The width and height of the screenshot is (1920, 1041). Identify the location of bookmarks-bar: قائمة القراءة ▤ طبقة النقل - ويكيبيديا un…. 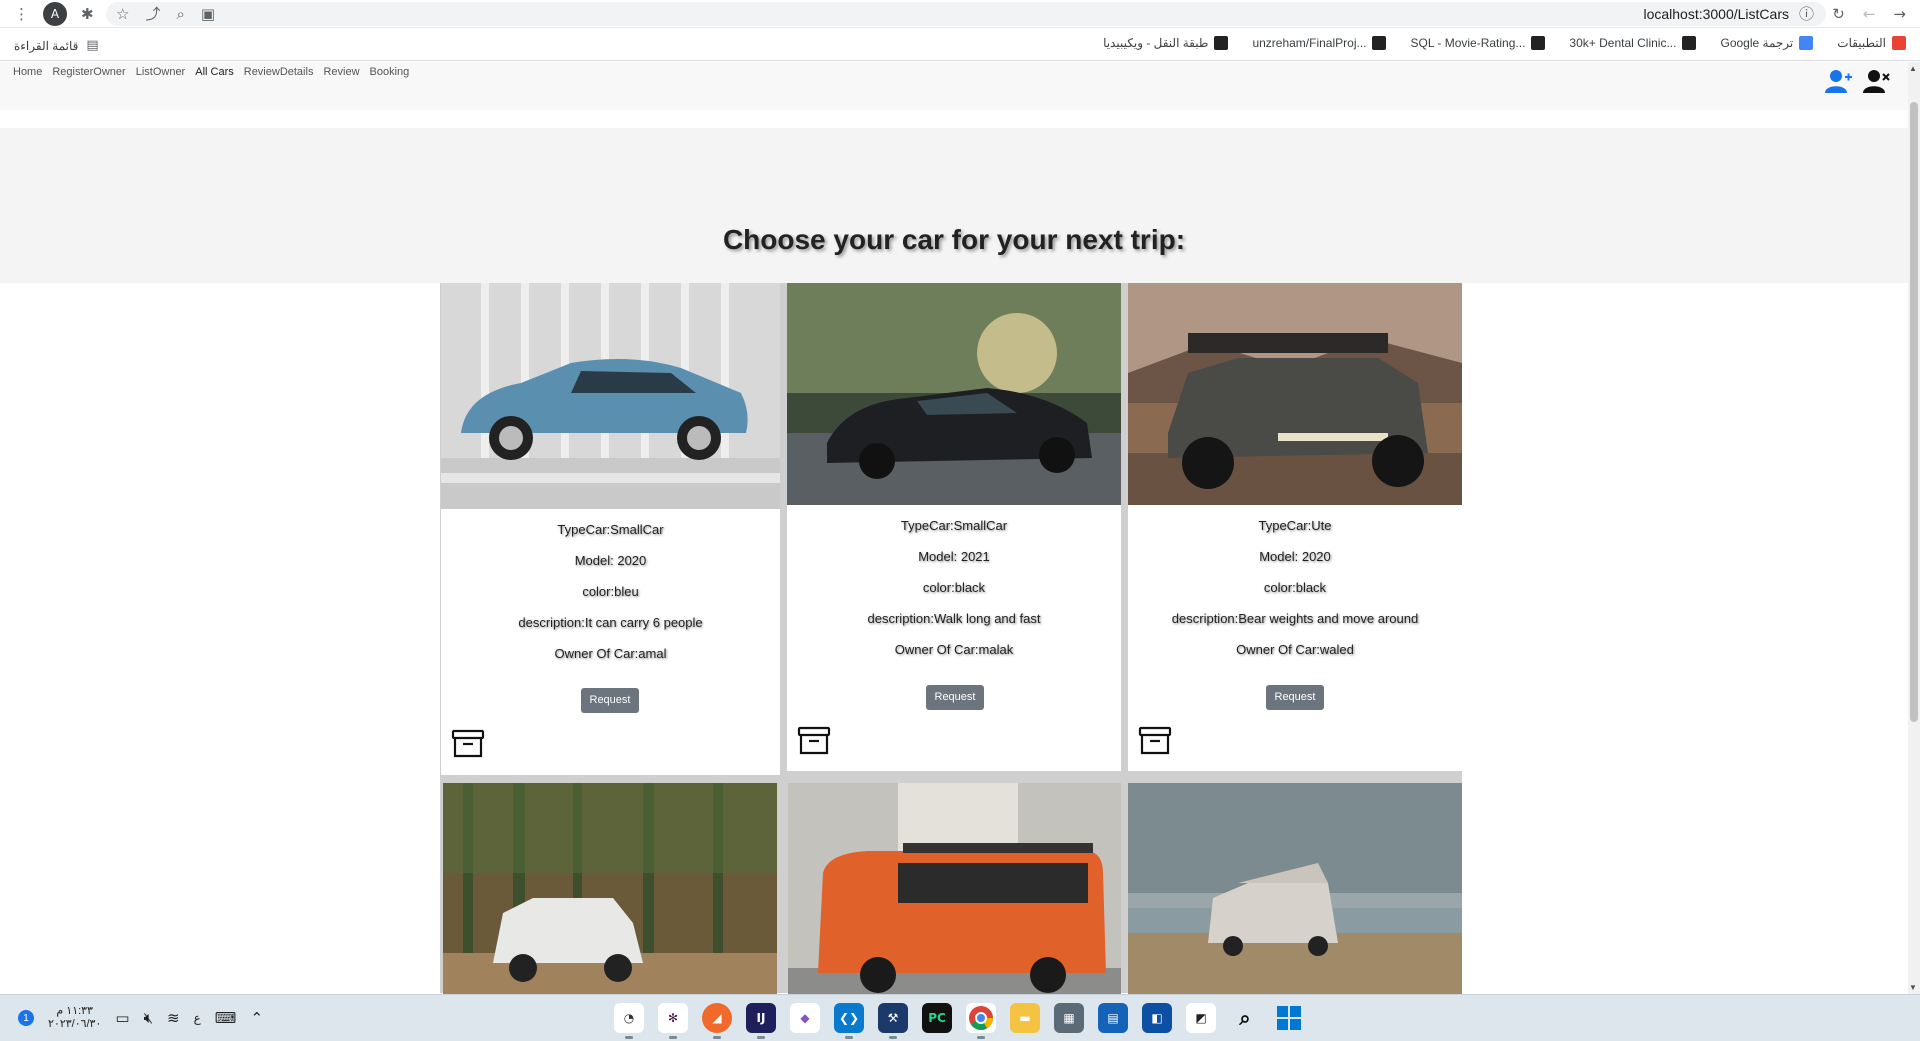
(960, 44).